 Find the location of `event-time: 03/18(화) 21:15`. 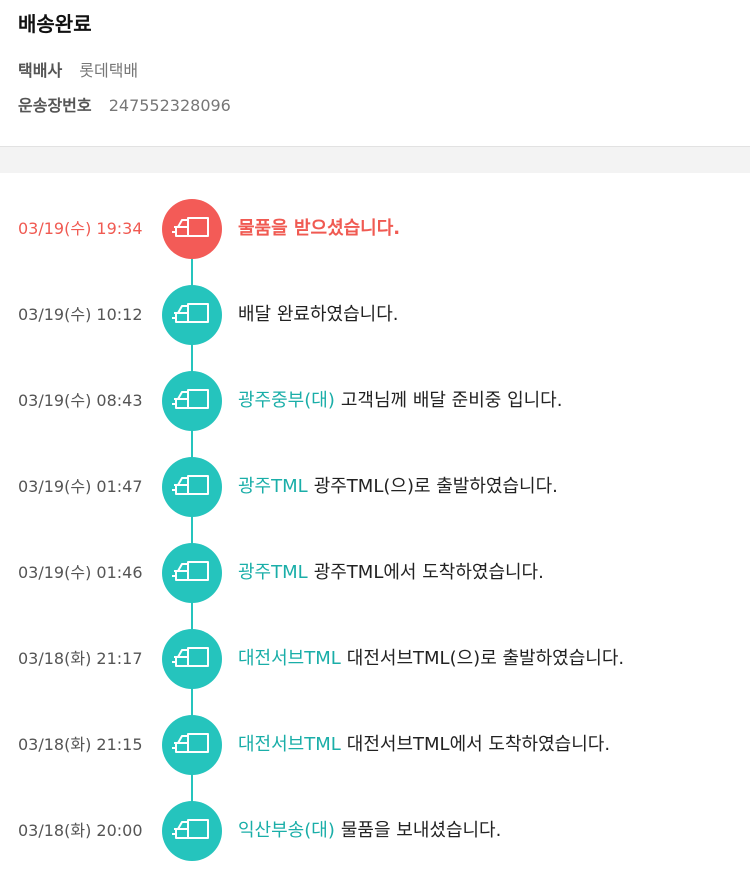

event-time: 03/18(화) 21:15 is located at coordinates (80, 744).